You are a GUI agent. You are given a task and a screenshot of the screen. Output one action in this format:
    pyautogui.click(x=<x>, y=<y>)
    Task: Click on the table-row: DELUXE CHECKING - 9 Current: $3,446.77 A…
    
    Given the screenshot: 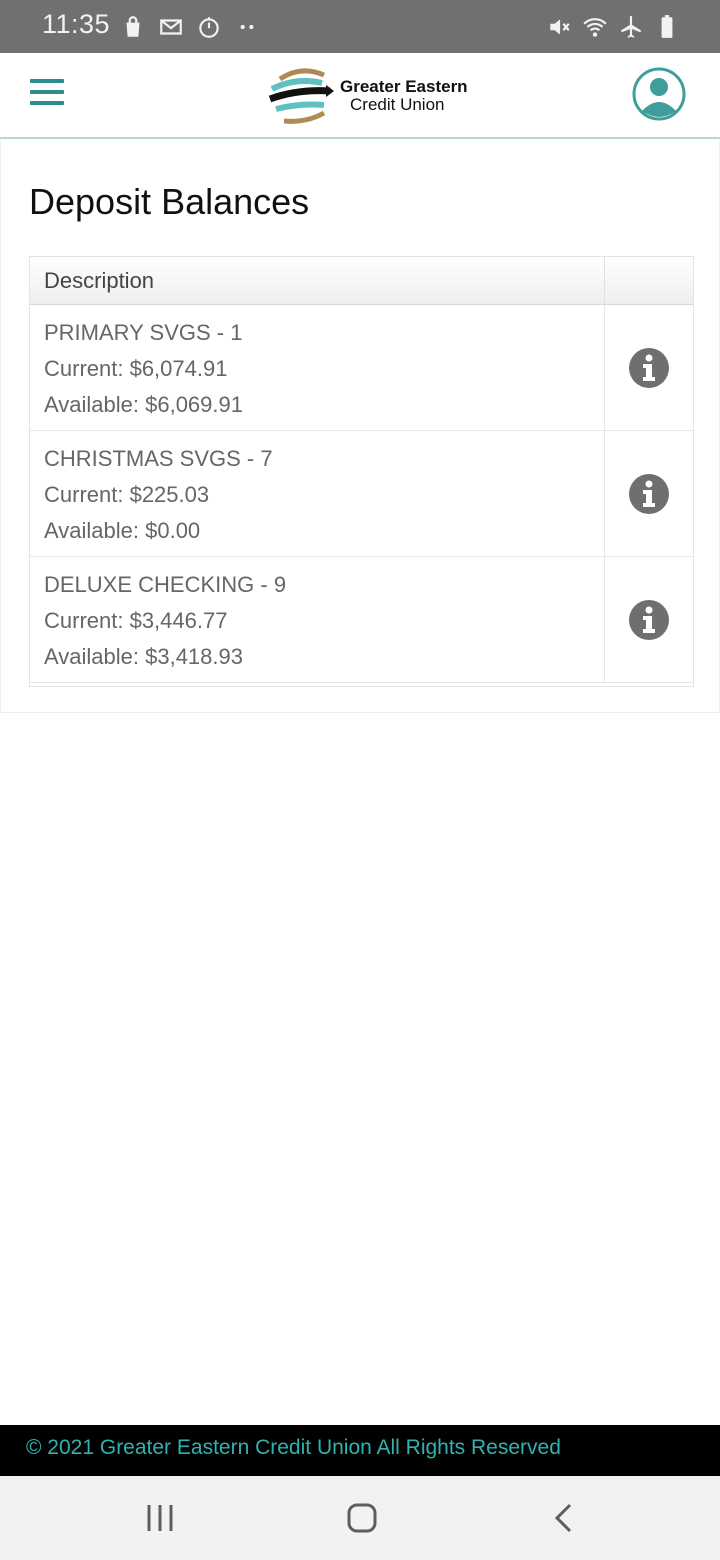 What is the action you would take?
    pyautogui.click(x=361, y=620)
    